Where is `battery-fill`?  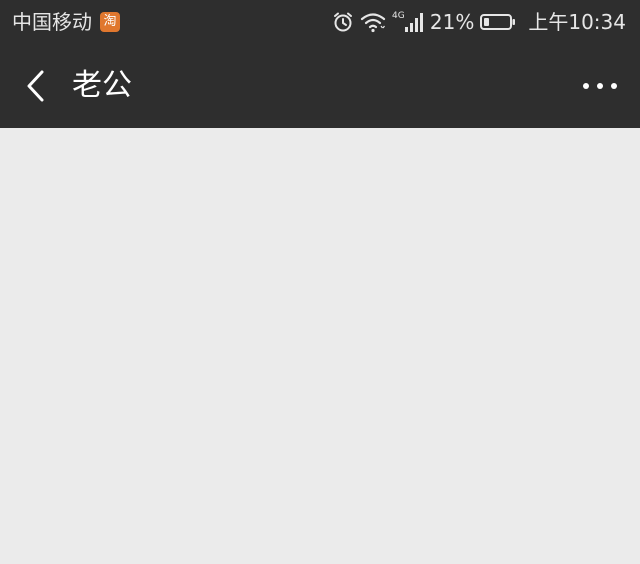 battery-fill is located at coordinates (487, 22).